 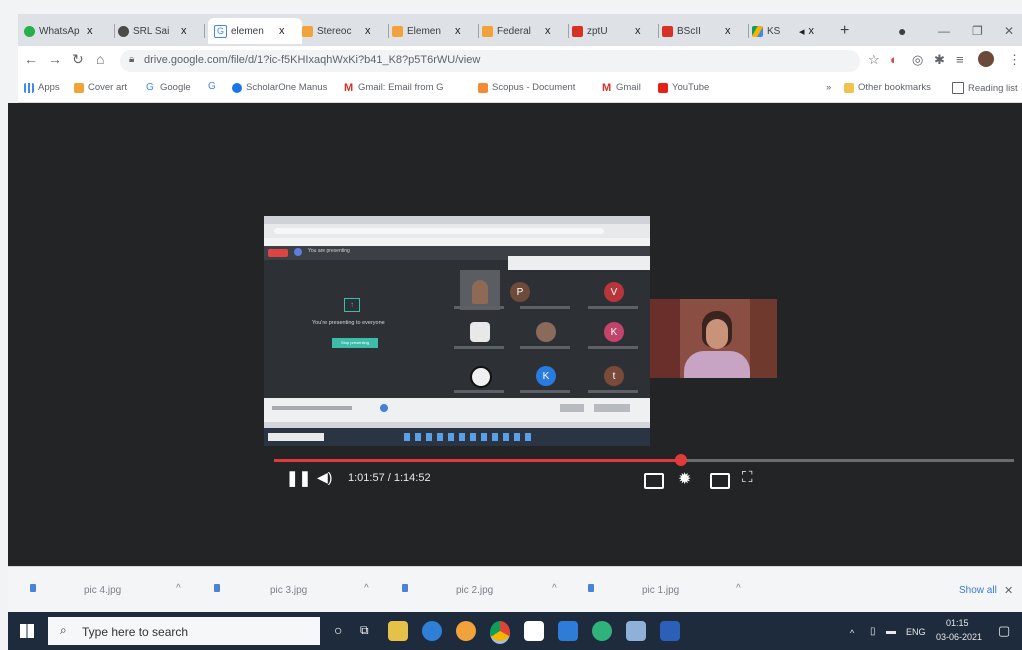 I want to click on back-icon: ←, so click(x=31, y=59).